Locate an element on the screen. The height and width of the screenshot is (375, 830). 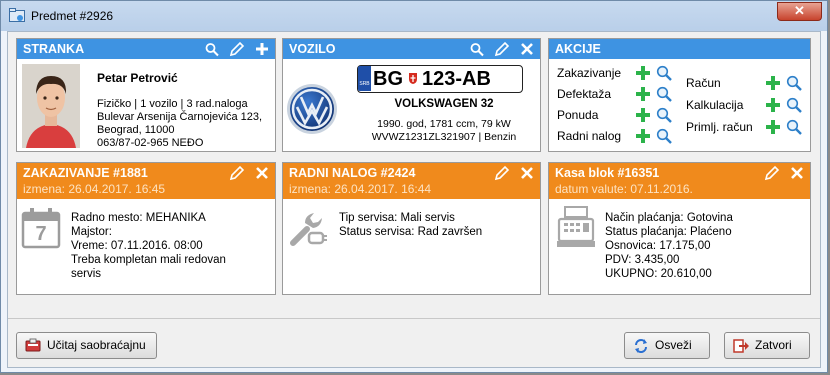
action-row: Defektaža is located at coordinates (616, 94).